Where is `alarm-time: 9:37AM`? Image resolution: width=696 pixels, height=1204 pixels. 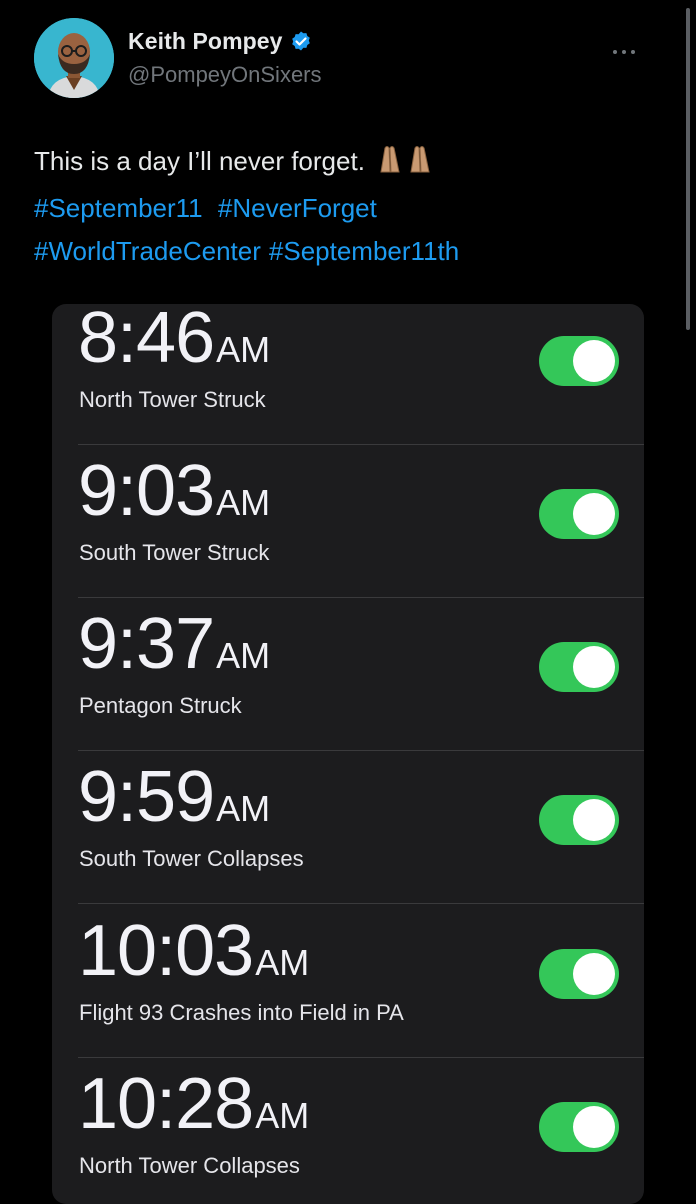 alarm-time: 9:37AM is located at coordinates (174, 644).